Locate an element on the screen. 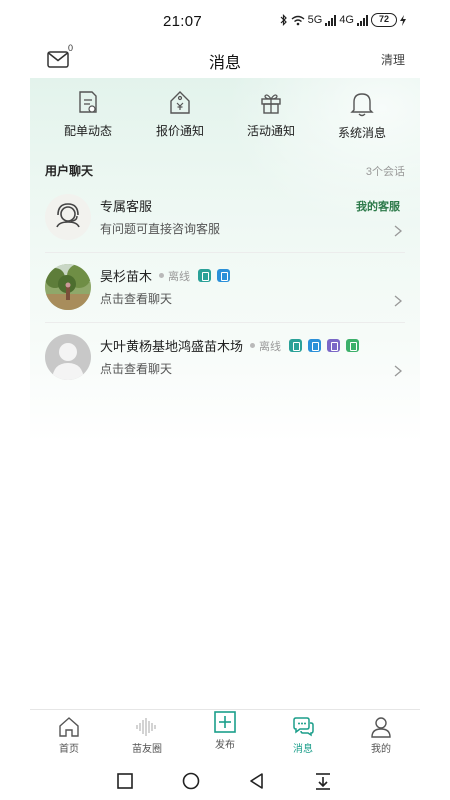  section-title: 用户聊天 is located at coordinates (69, 171).